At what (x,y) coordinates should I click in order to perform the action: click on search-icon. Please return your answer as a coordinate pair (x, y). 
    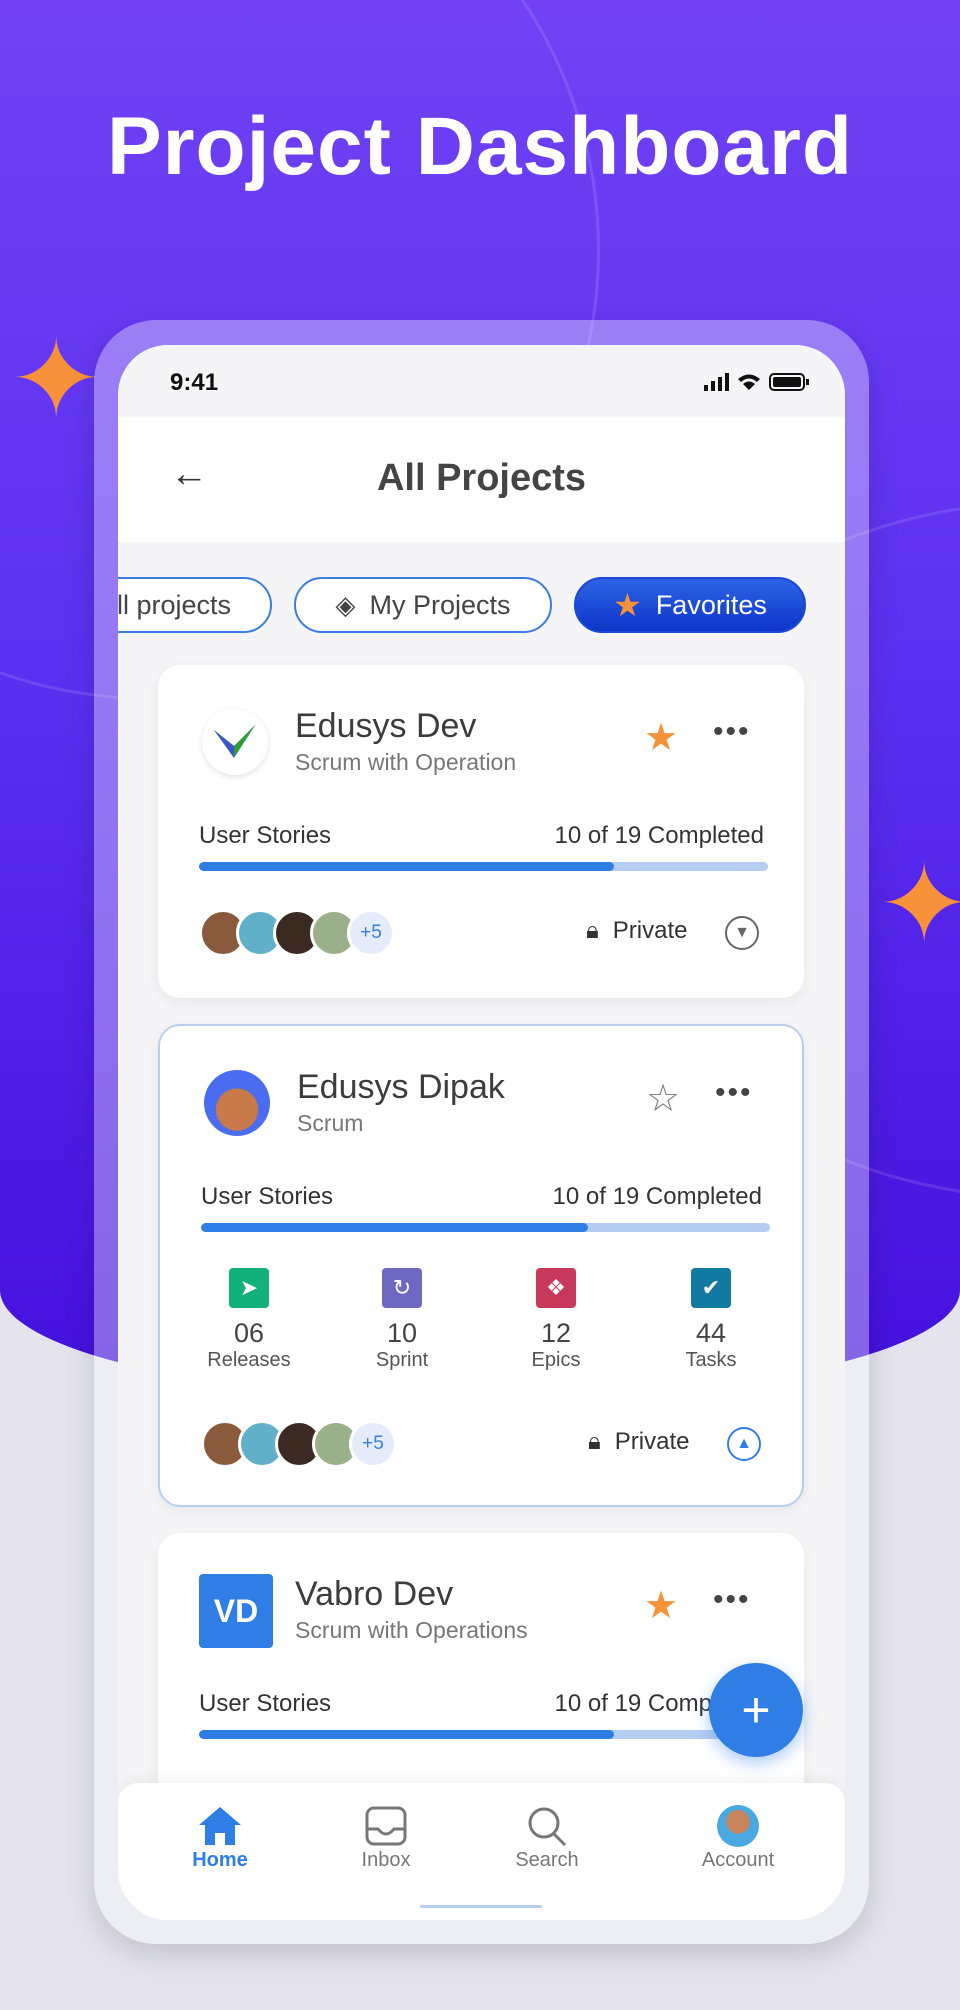
    Looking at the image, I should click on (547, 1826).